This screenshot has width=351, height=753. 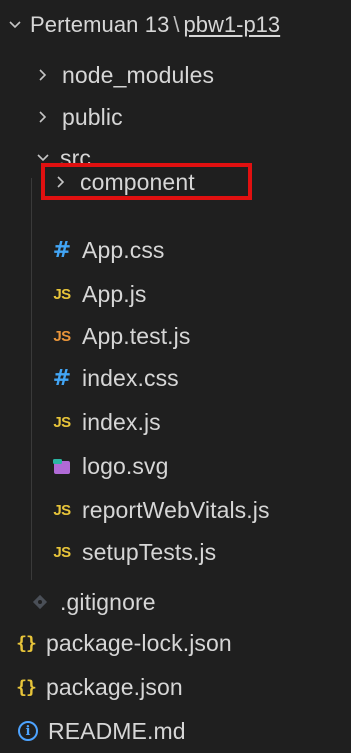 What do you see at coordinates (175, 466) in the screenshot?
I see `tree-item-logo-svg: logo.svg` at bounding box center [175, 466].